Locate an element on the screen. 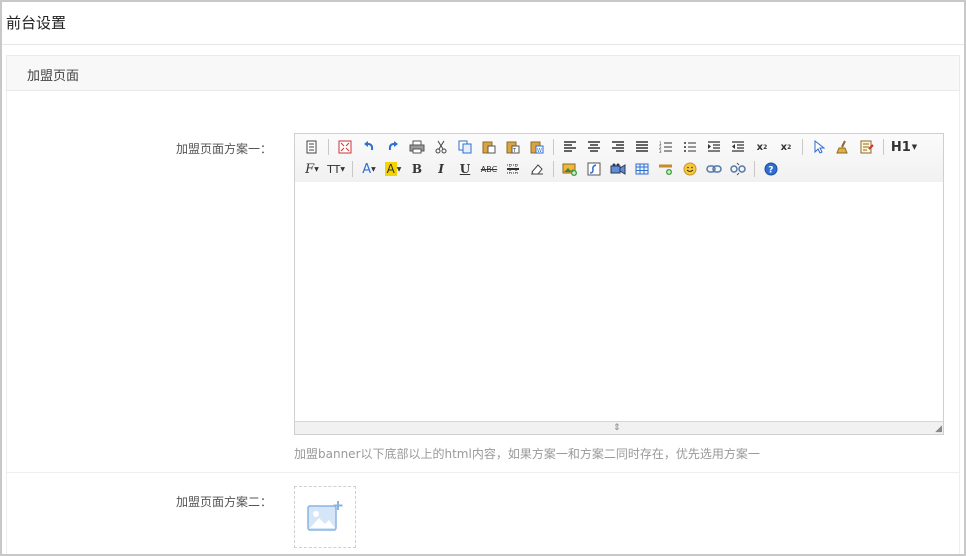 The image size is (966, 556). font-color-dropdown: A ▼ is located at coordinates (369, 169).